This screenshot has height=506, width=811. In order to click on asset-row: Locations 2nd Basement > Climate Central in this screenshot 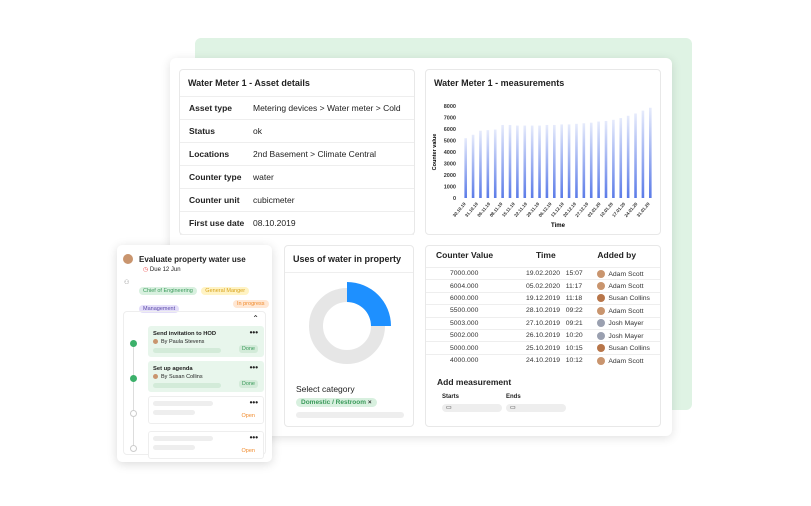, I will do `click(297, 154)`.